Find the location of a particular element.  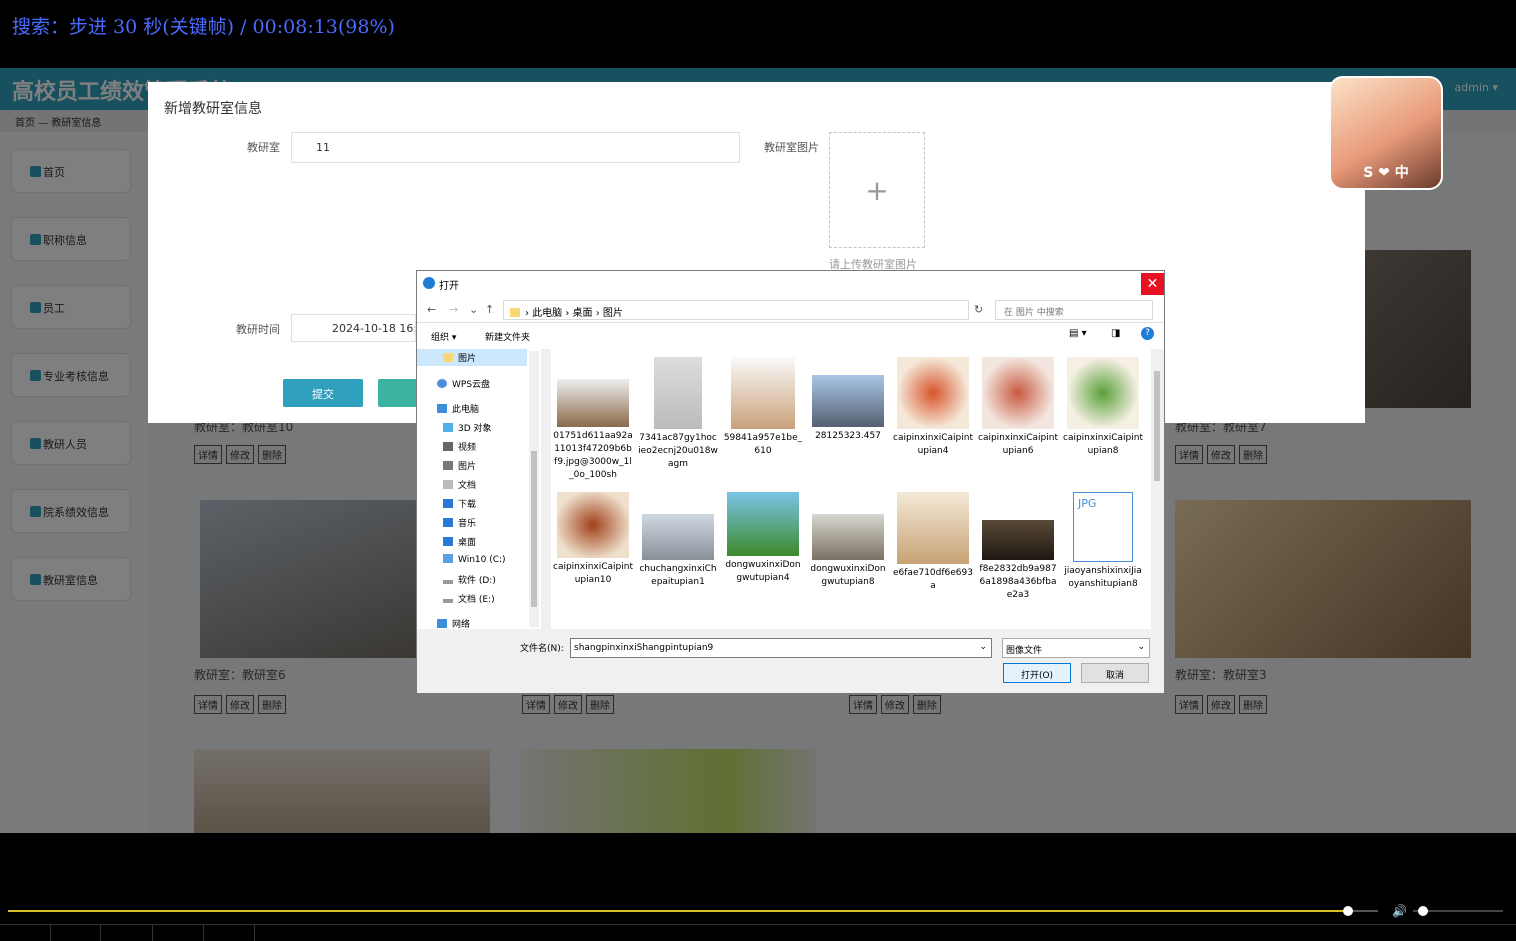

search-input: 在 图片 中搜索 is located at coordinates (1074, 310).